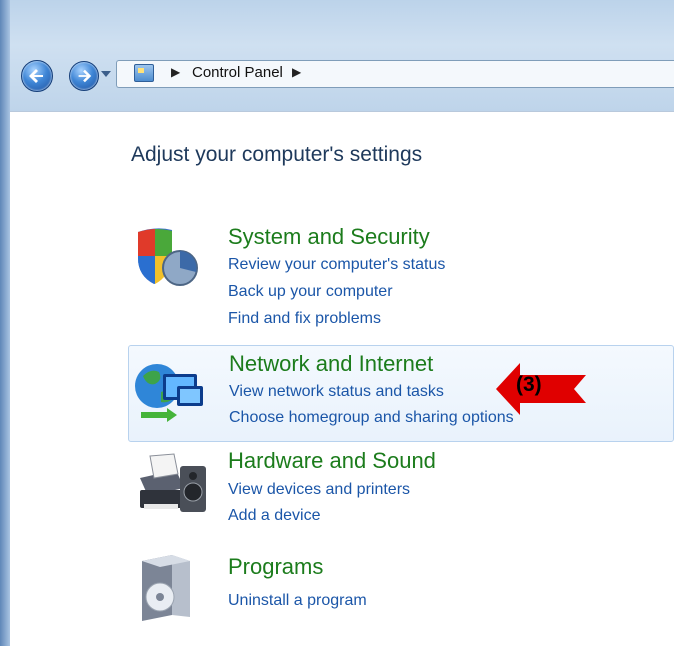 The image size is (674, 646). Describe the element at coordinates (275, 567) in the screenshot. I see `category-title-programs: Programs` at that location.